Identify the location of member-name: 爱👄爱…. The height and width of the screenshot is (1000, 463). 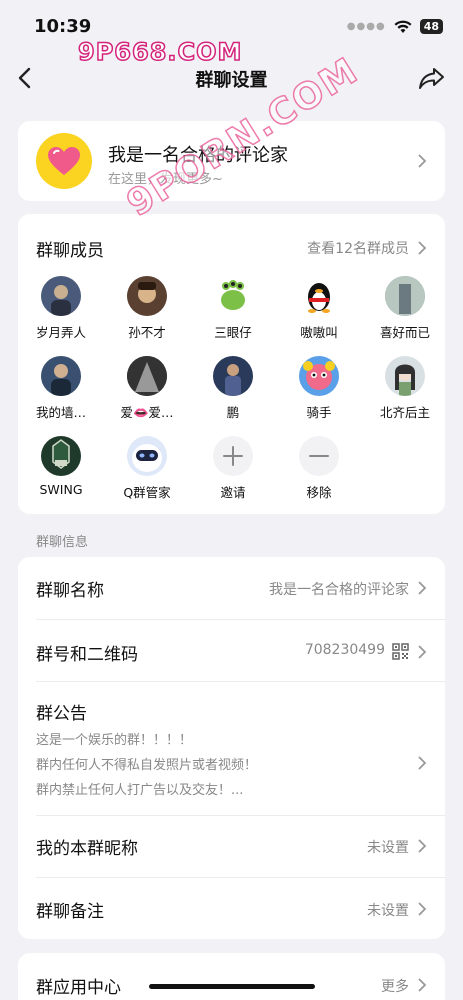
(147, 412).